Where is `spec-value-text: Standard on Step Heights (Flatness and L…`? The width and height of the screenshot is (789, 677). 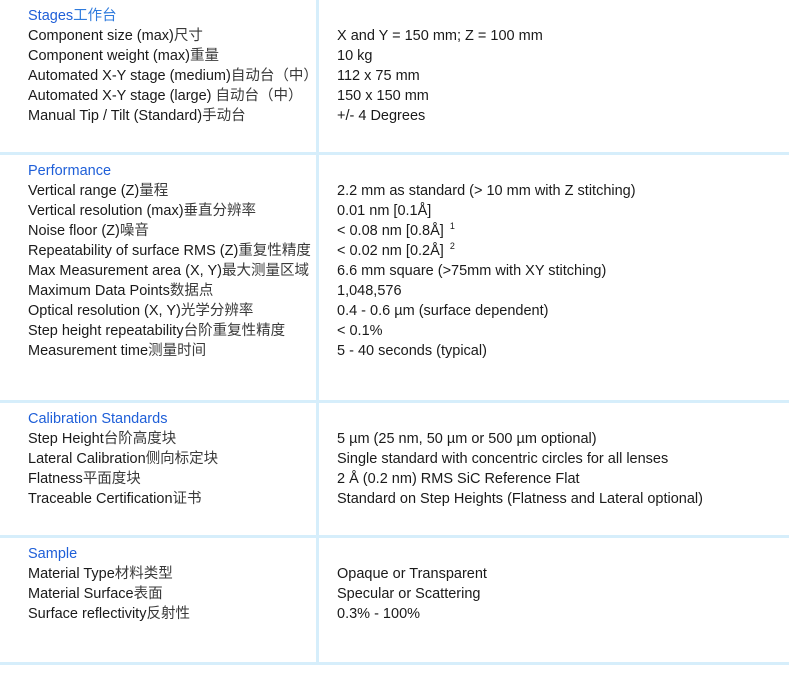
spec-value-text: Standard on Step Heights (Flatness and L… is located at coordinates (520, 499).